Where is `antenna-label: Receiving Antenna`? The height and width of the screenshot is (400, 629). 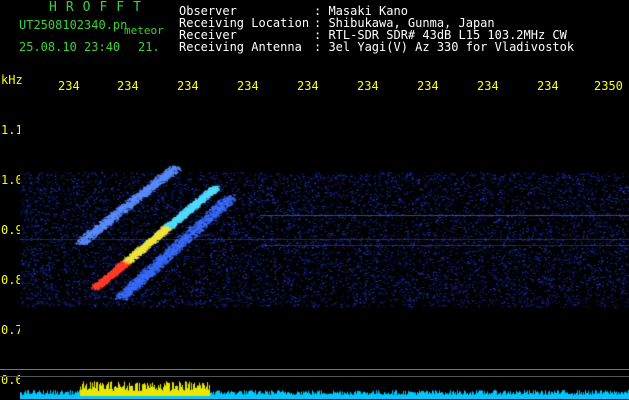 antenna-label: Receiving Antenna is located at coordinates (240, 47).